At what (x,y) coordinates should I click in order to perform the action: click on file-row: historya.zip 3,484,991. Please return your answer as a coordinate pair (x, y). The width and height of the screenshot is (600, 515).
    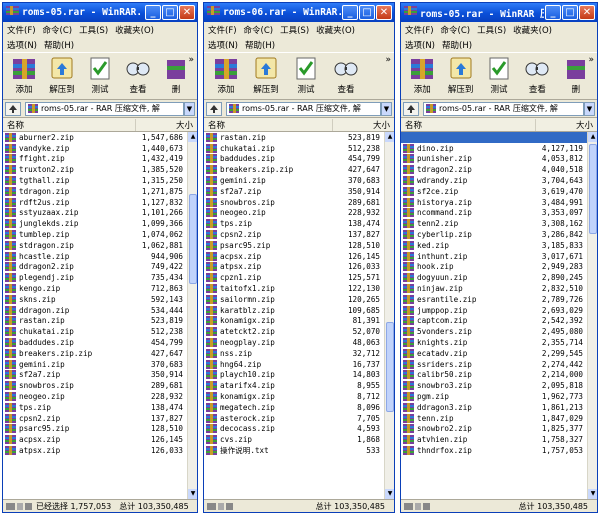
    Looking at the image, I should click on (494, 202).